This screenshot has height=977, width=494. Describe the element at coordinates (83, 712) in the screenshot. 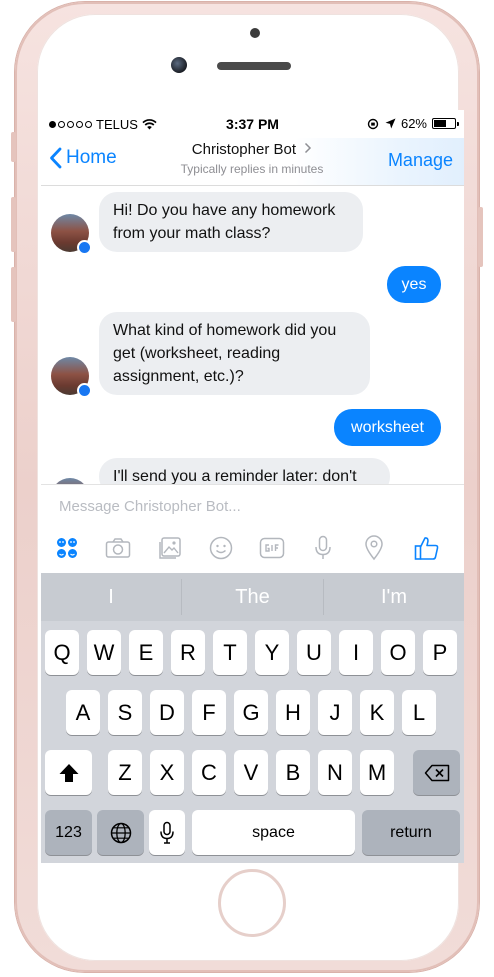

I see `key-a: A` at that location.